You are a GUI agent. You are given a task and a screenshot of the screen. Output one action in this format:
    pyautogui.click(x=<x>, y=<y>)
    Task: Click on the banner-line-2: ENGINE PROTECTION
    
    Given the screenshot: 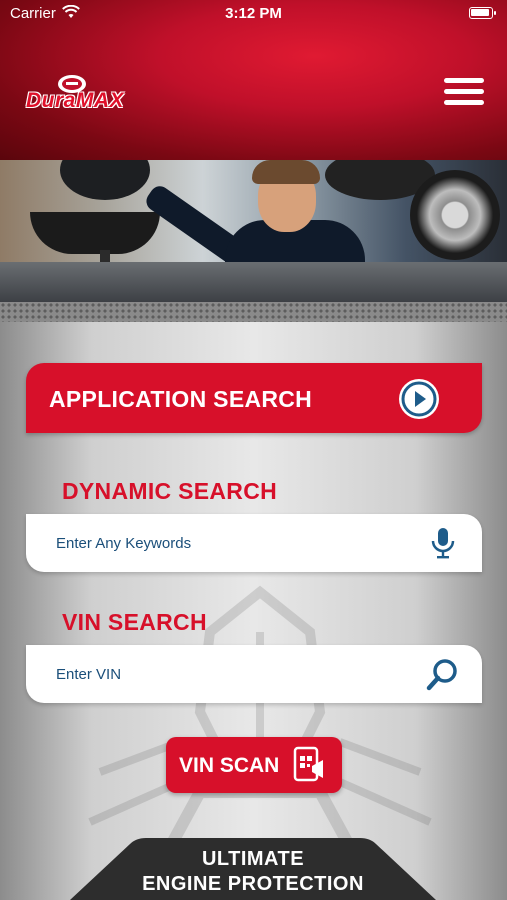 What is the action you would take?
    pyautogui.click(x=253, y=884)
    